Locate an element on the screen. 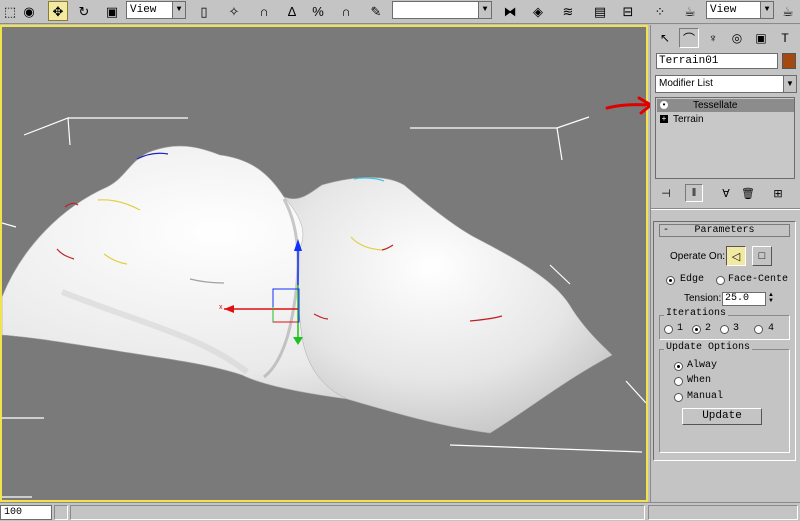 Image resolution: width=800 pixels, height=521 pixels. pivot-center-icon: ▯ is located at coordinates (204, 11).